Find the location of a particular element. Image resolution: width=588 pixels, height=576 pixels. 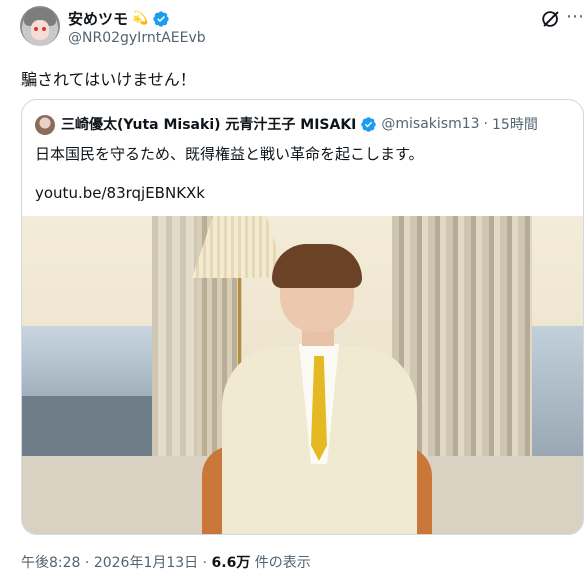

author-display-name: 安めツモ is located at coordinates (98, 18).